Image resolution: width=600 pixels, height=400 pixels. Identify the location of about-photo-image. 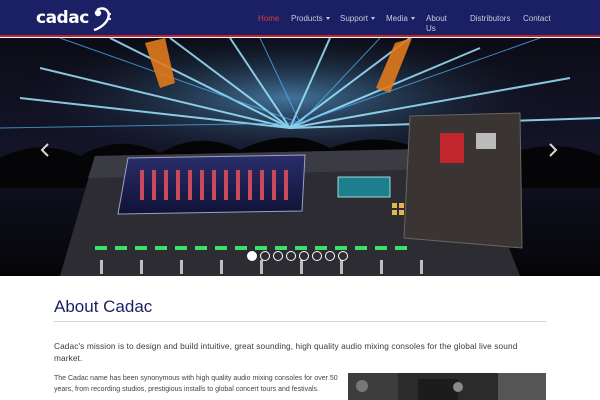
(447, 386).